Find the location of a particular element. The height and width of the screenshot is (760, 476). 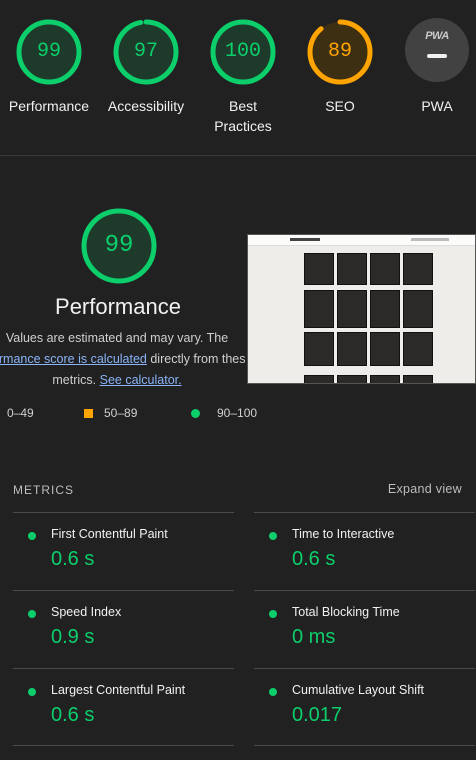

average-square-icon is located at coordinates (88, 413).